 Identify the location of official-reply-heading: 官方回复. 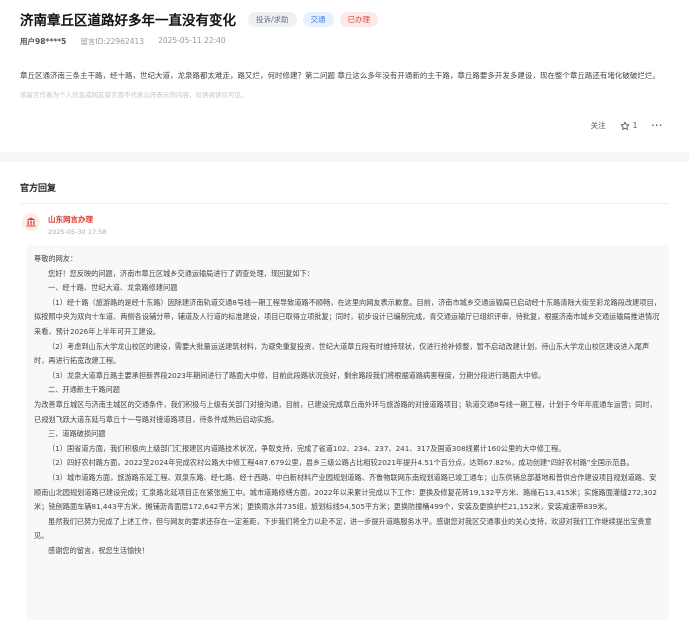
(38, 189).